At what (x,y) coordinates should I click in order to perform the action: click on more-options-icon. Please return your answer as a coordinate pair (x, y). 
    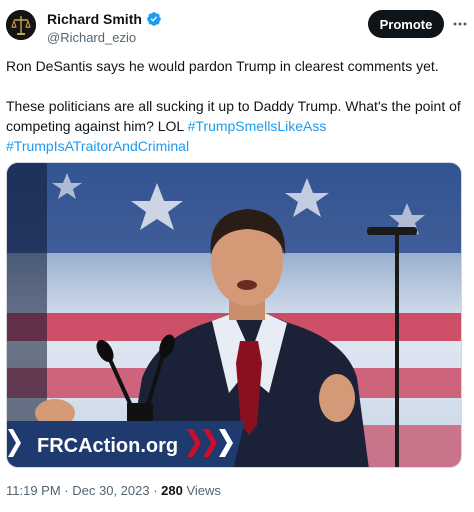
    Looking at the image, I should click on (460, 24).